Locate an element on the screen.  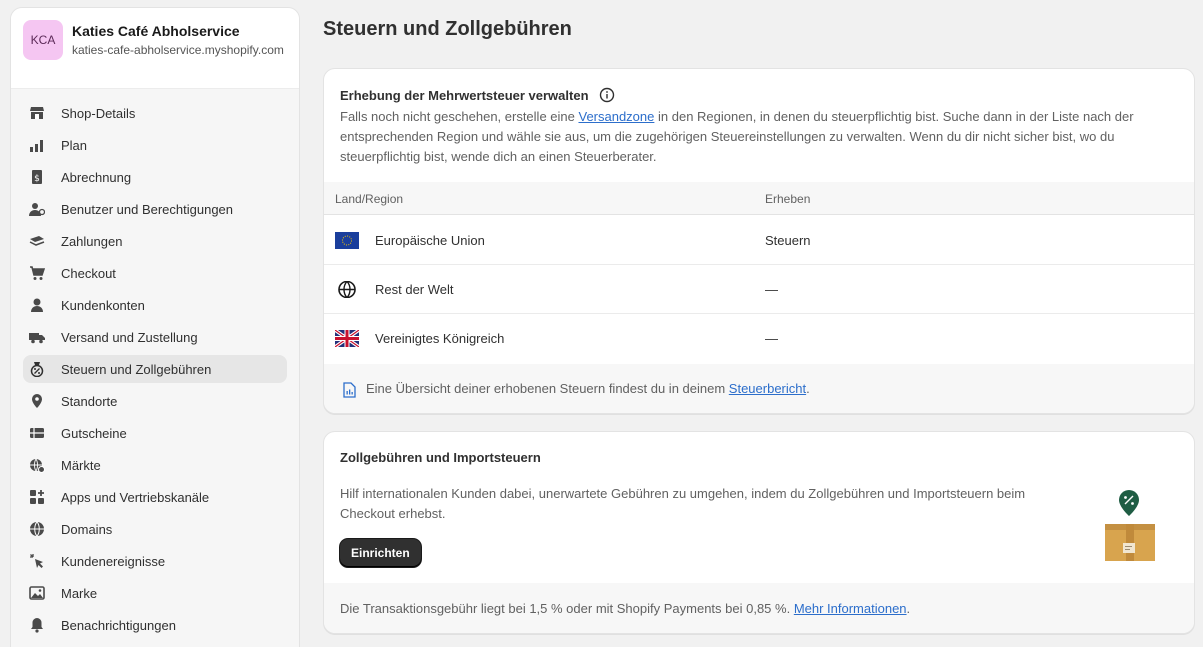
billing-icon: $ is located at coordinates (37, 177).